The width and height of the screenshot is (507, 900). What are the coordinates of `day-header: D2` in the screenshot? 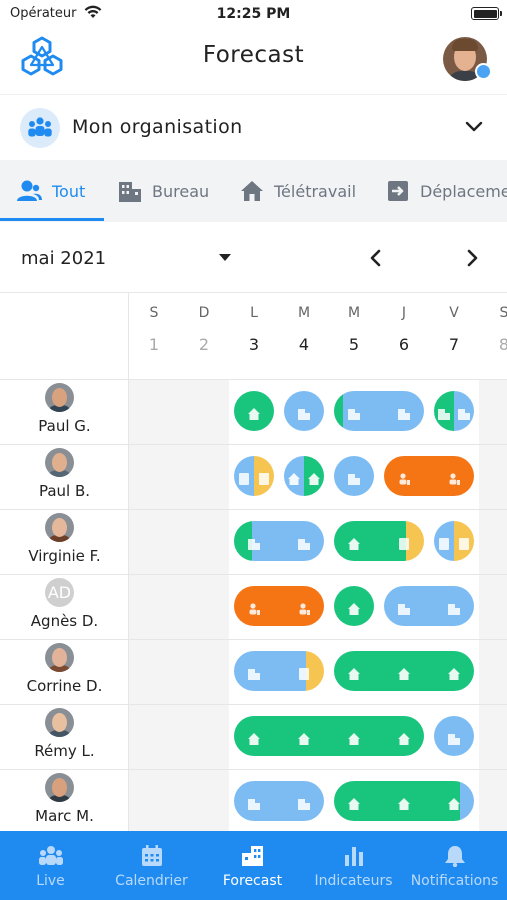 It's located at (204, 323).